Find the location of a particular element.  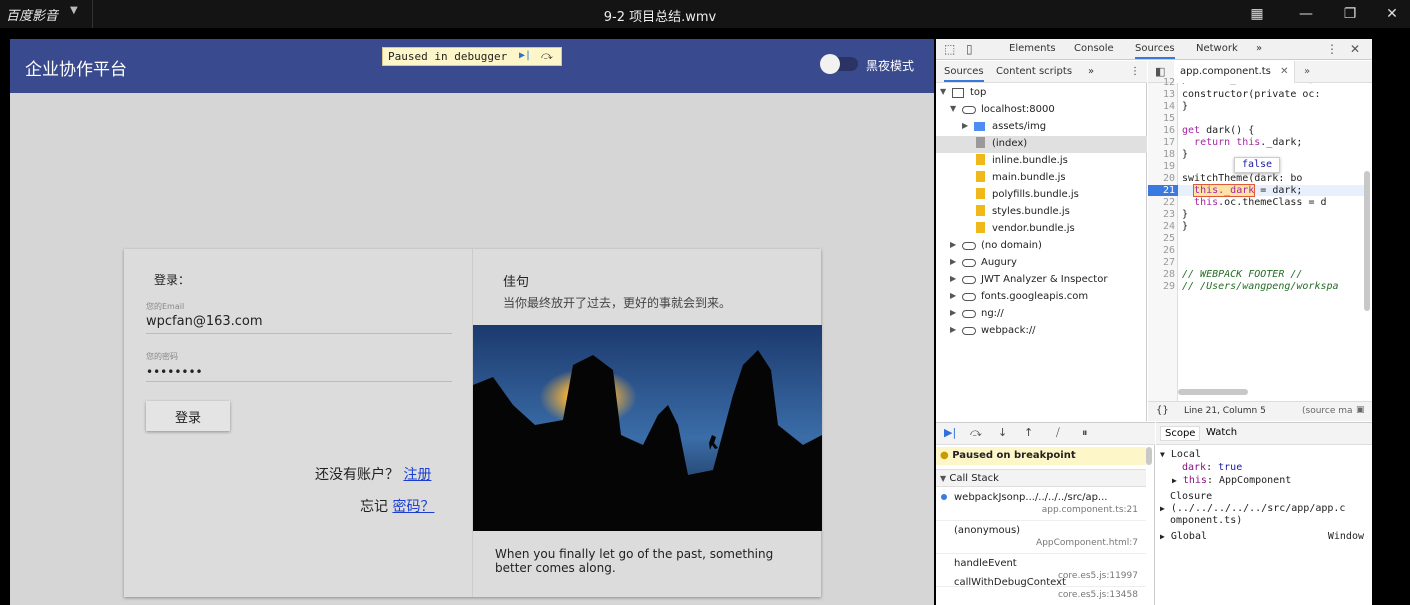

code-line: constructor(private oc: is located at coordinates (1251, 94).